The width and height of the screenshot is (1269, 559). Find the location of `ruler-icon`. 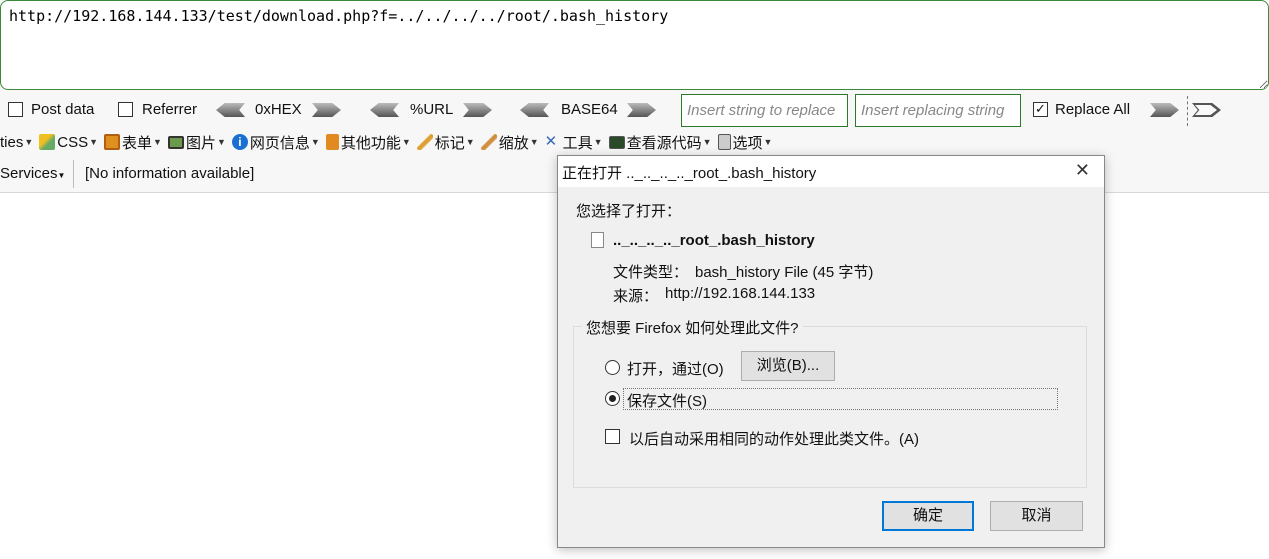

ruler-icon is located at coordinates (488, 142).